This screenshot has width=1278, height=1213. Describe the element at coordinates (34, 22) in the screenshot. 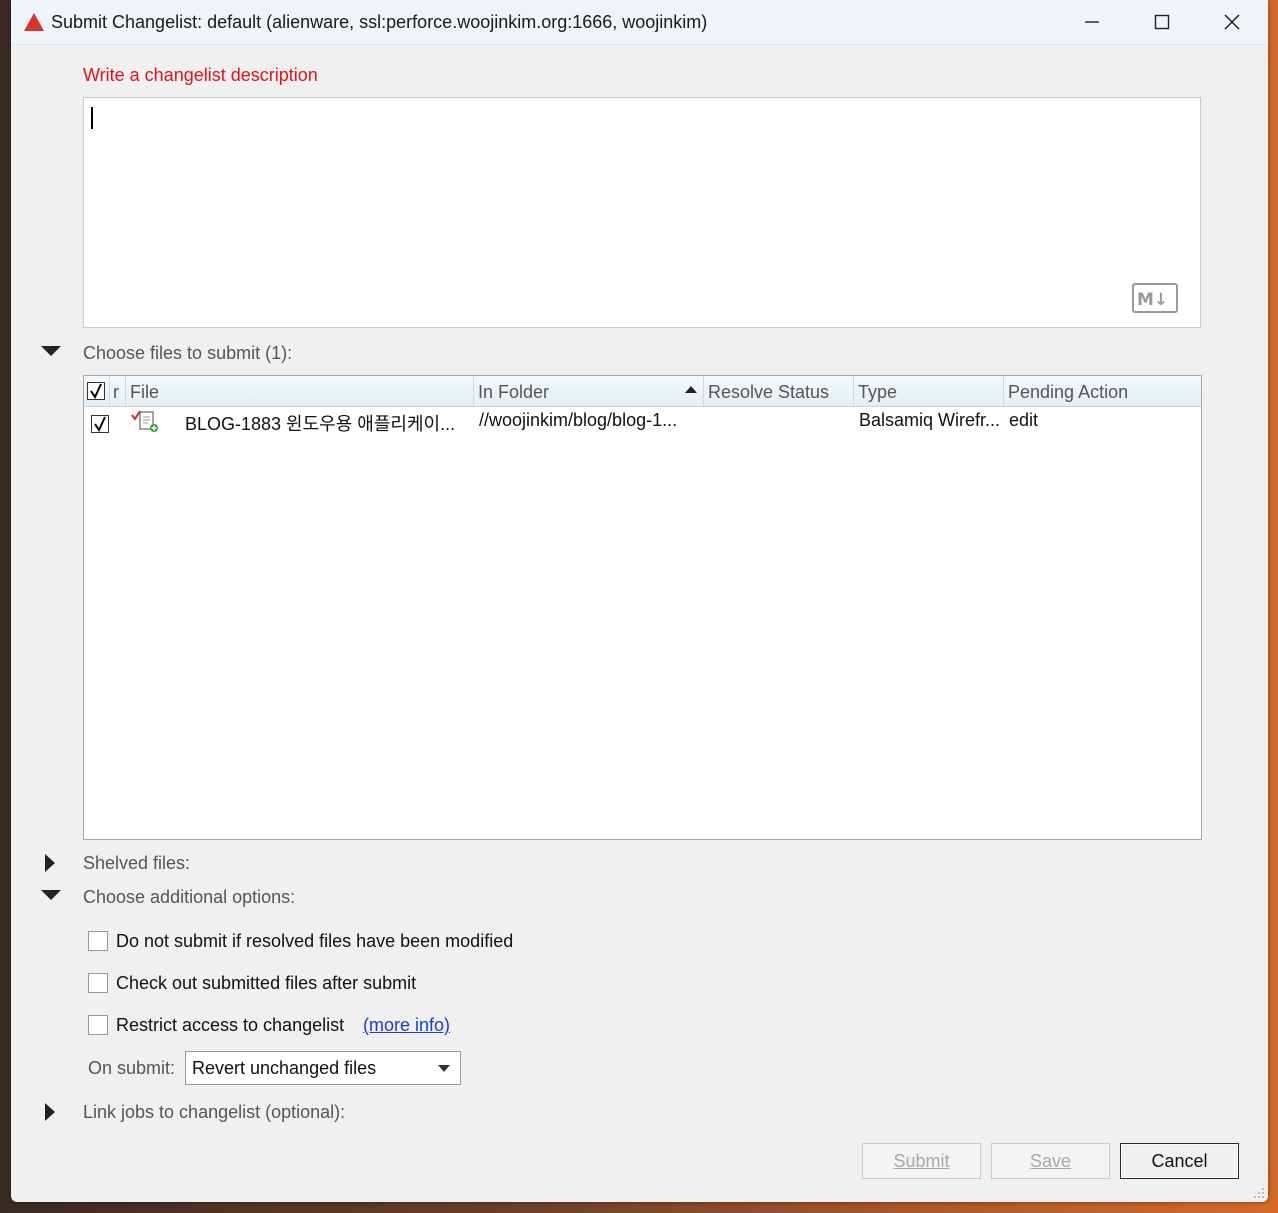

I see `perforce-warning-icon` at that location.